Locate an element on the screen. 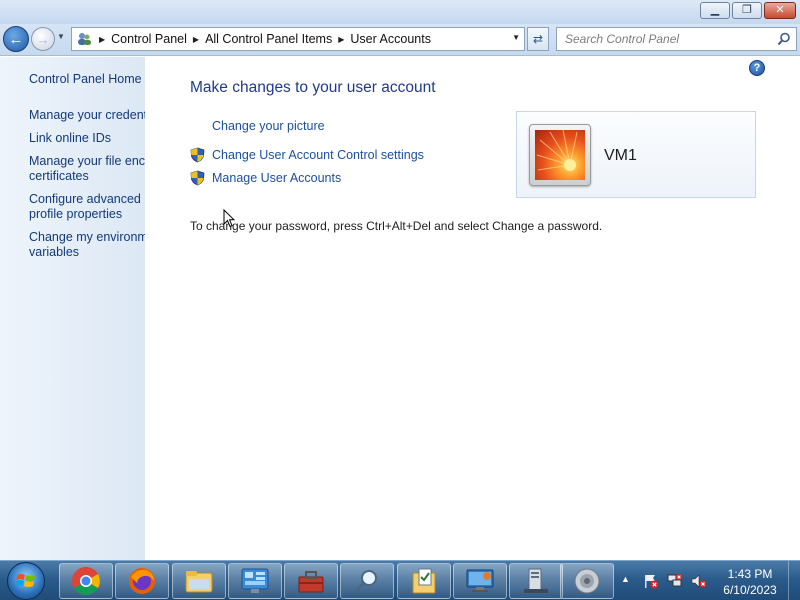 Image resolution: width=800 pixels, height=600 pixels. taskbar: ▲ 1:43 PM 6/10/2023 is located at coordinates (400, 580).